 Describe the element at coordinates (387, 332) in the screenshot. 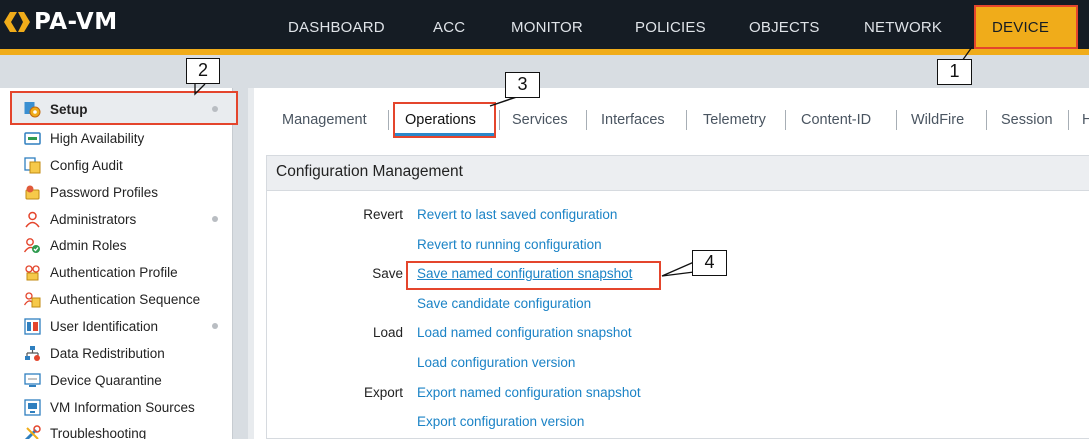

I see `row-label-load: Load` at that location.